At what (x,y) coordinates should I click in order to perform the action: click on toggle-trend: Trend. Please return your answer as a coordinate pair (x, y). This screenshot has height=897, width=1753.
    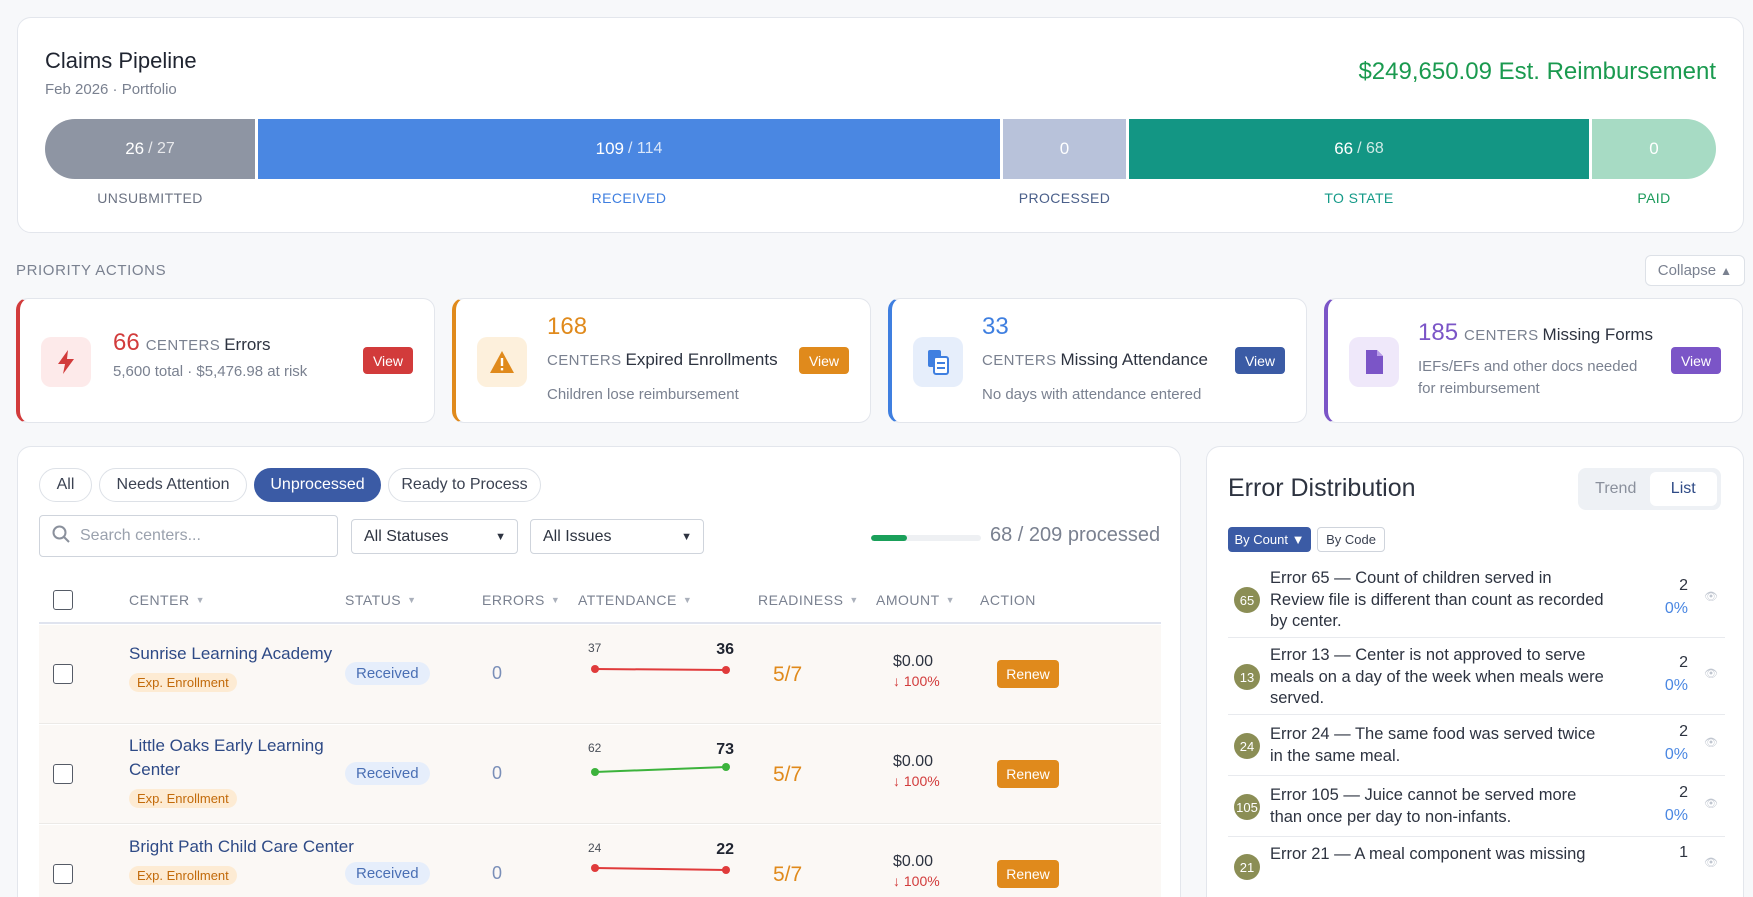
    Looking at the image, I should click on (1616, 489).